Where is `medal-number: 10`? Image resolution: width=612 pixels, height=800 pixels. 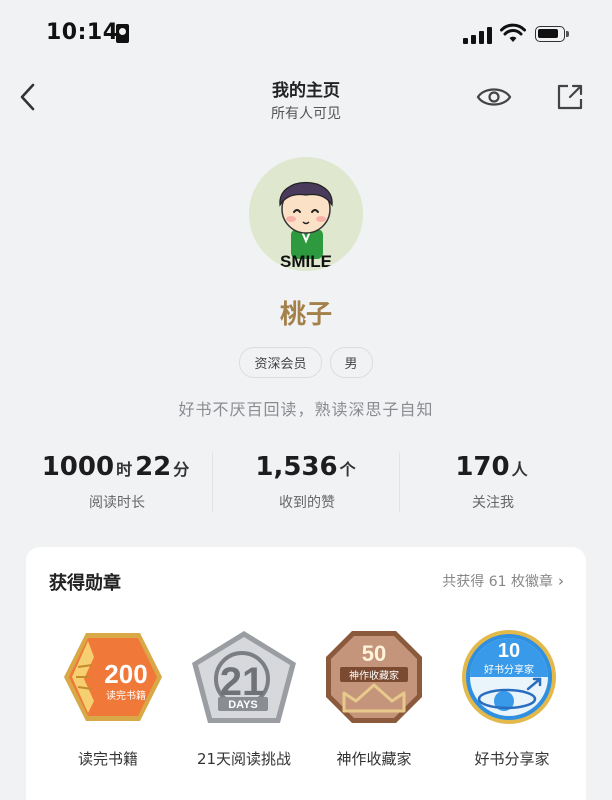
medal-number: 10 is located at coordinates (509, 651).